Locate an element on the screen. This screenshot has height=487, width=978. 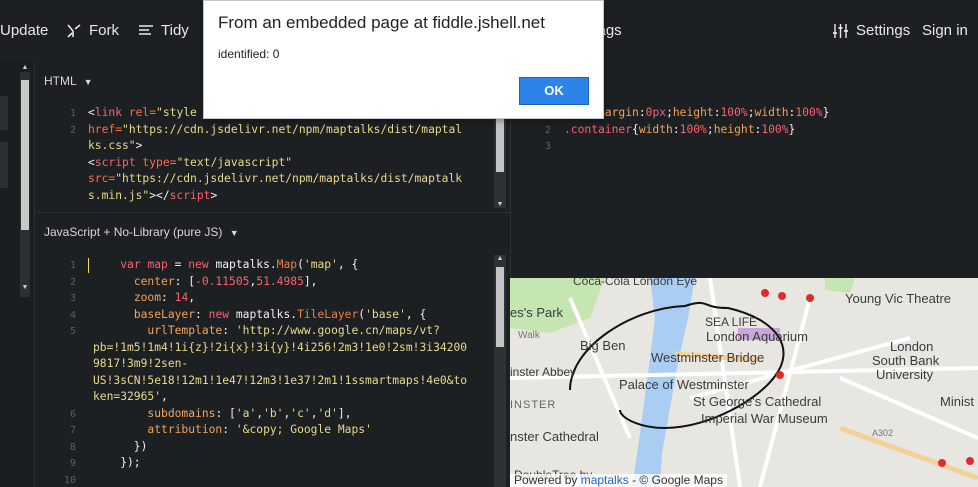
scroll-up-arrow: ▲ is located at coordinates (25, 68).